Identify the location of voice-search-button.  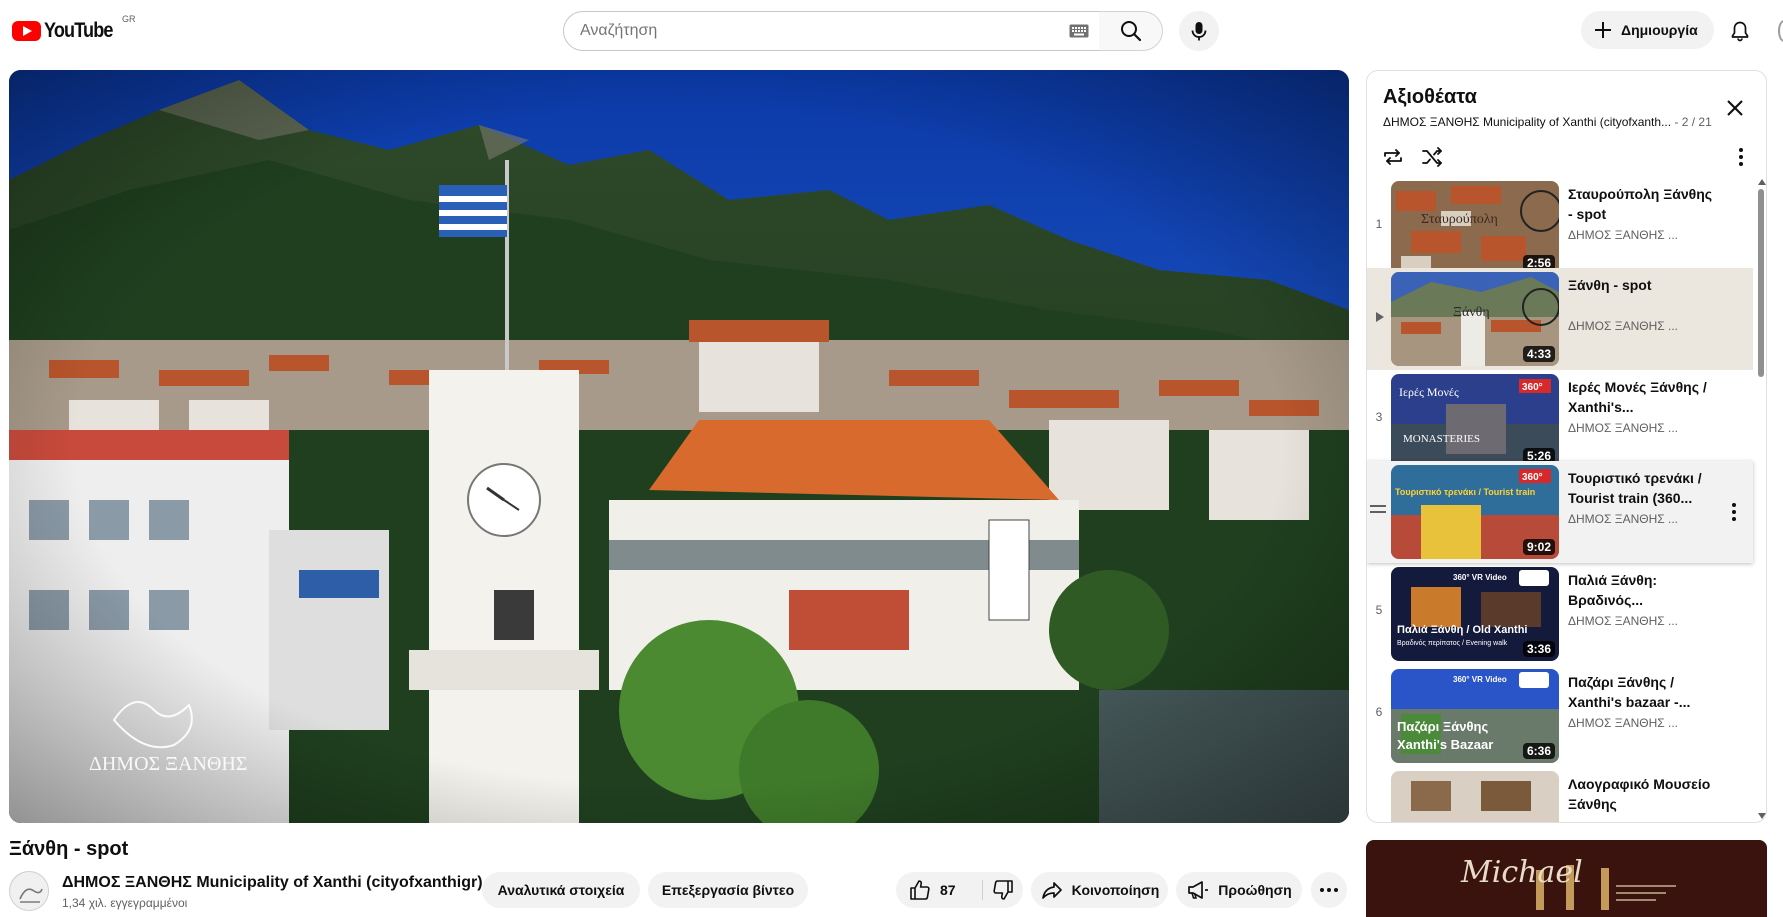
(1199, 31).